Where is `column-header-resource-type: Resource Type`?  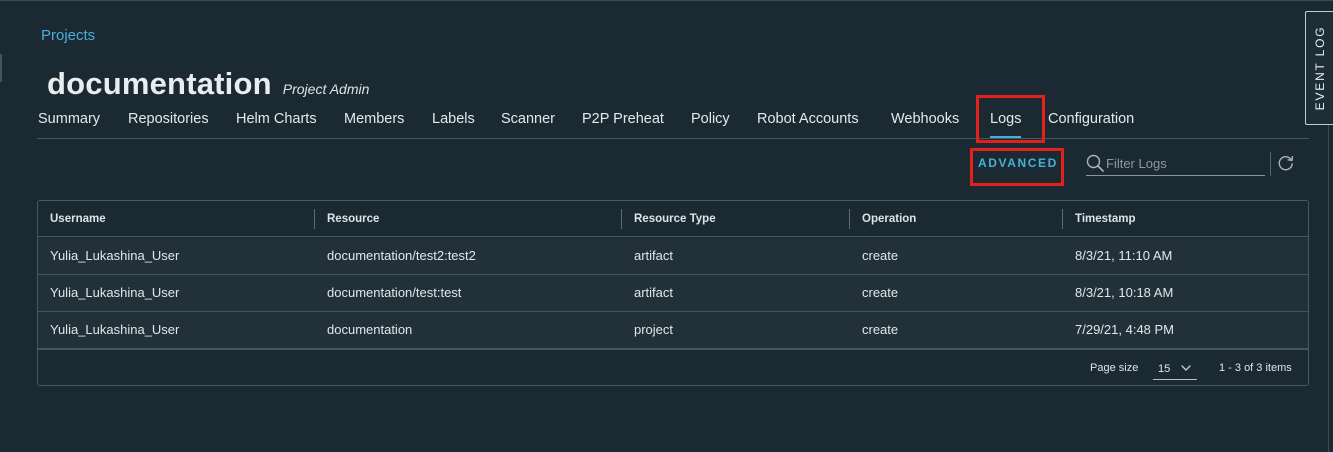 column-header-resource-type: Resource Type is located at coordinates (735, 219).